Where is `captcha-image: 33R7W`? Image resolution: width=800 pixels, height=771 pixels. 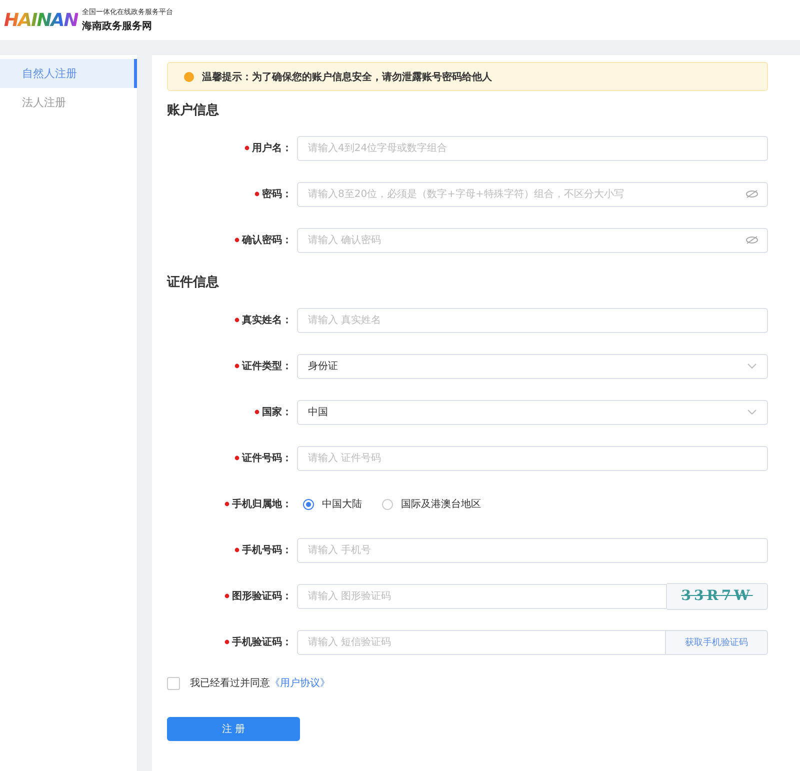
captcha-image: 33R7W is located at coordinates (717, 596).